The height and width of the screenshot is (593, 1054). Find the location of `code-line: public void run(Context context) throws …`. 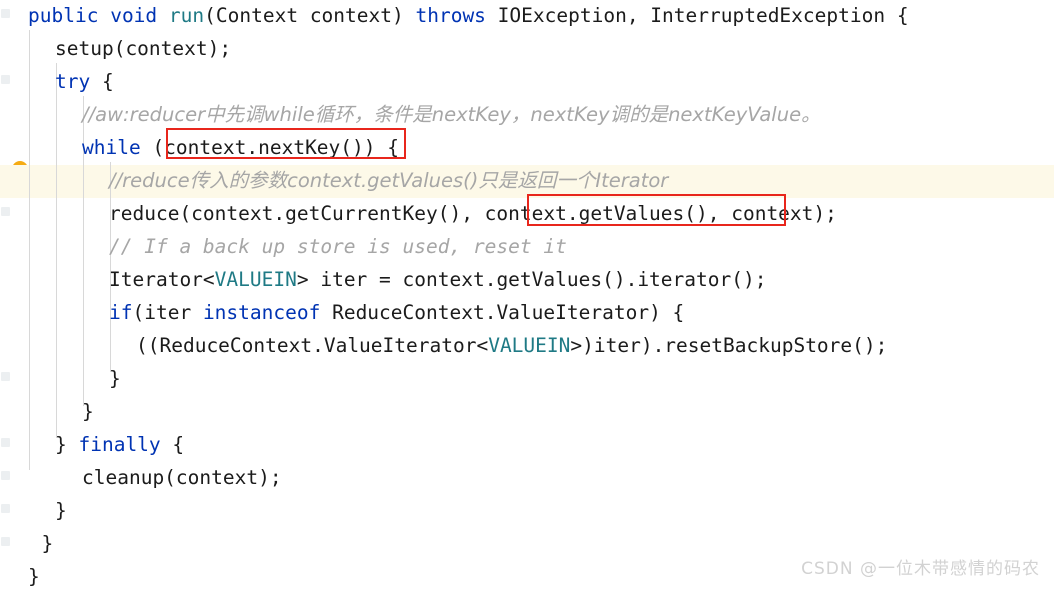

code-line: public void run(Context context) throws … is located at coordinates (527, 16).